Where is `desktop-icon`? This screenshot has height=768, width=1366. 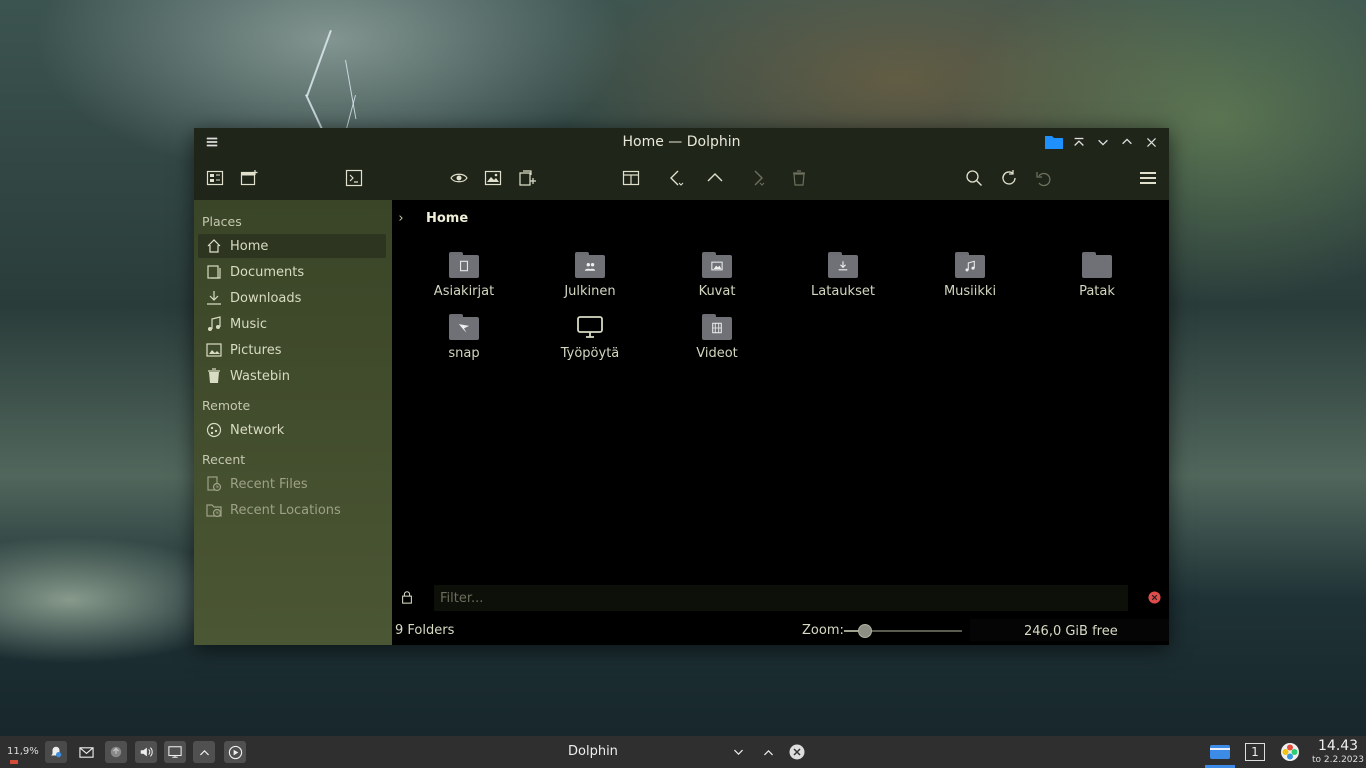 desktop-icon is located at coordinates (590, 327).